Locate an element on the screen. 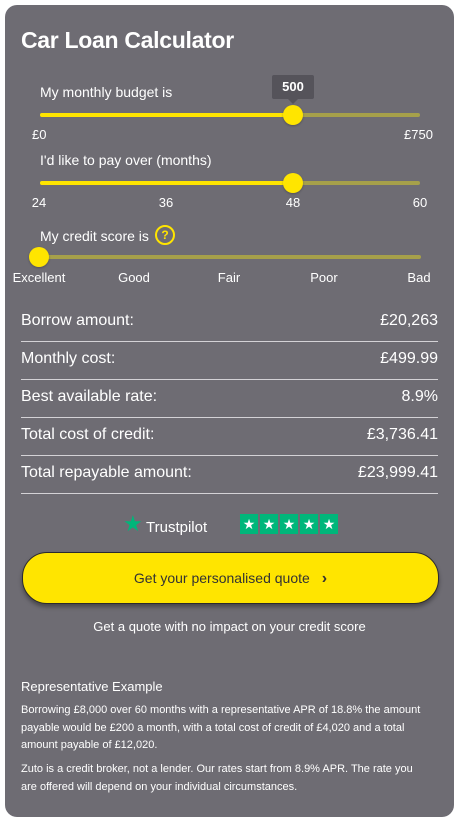  result-row-total: Total repayable amount: £23,999.41 is located at coordinates (229, 474).